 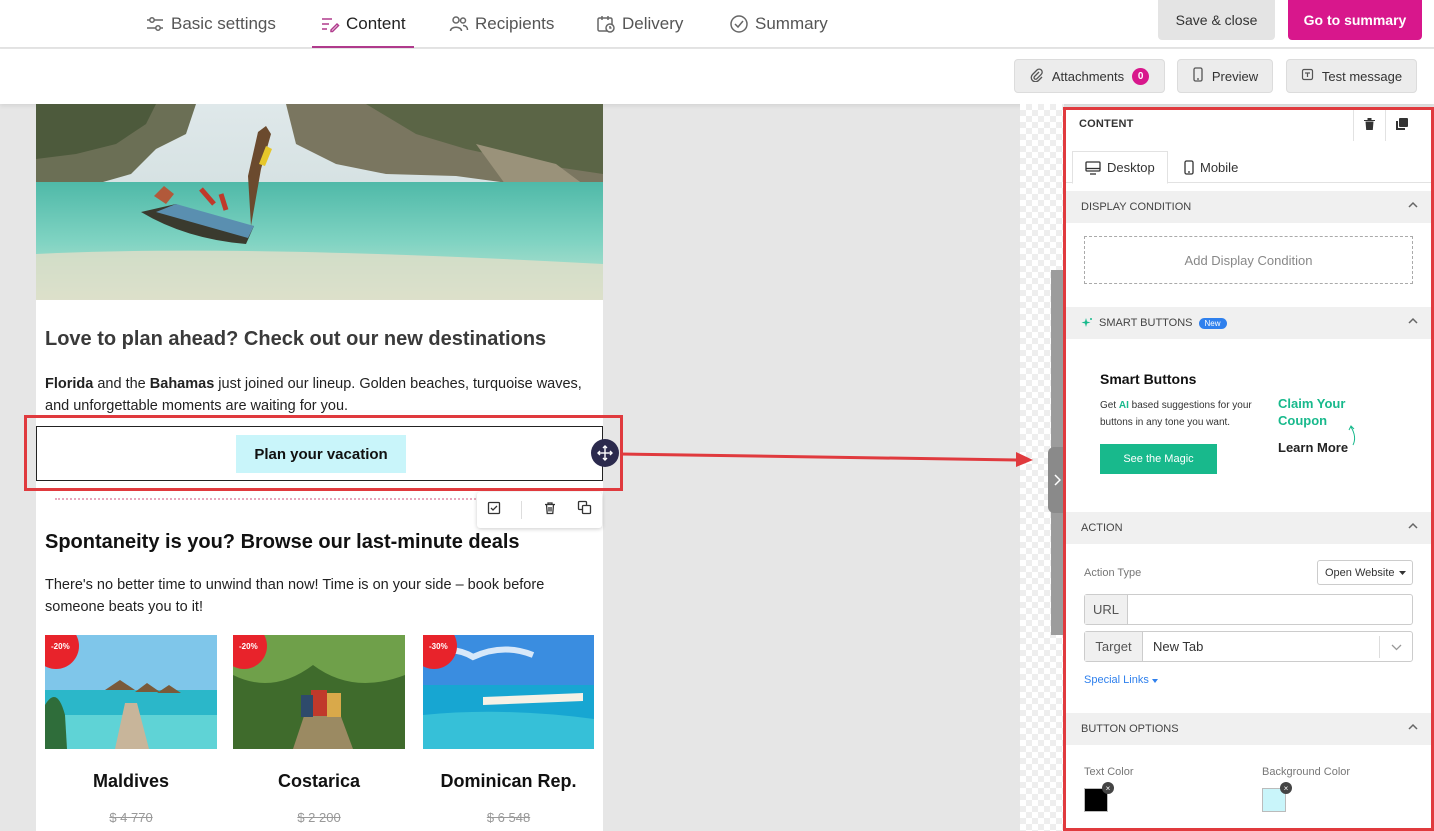 I want to click on panel-collapse-toggle, so click(x=1057, y=480).